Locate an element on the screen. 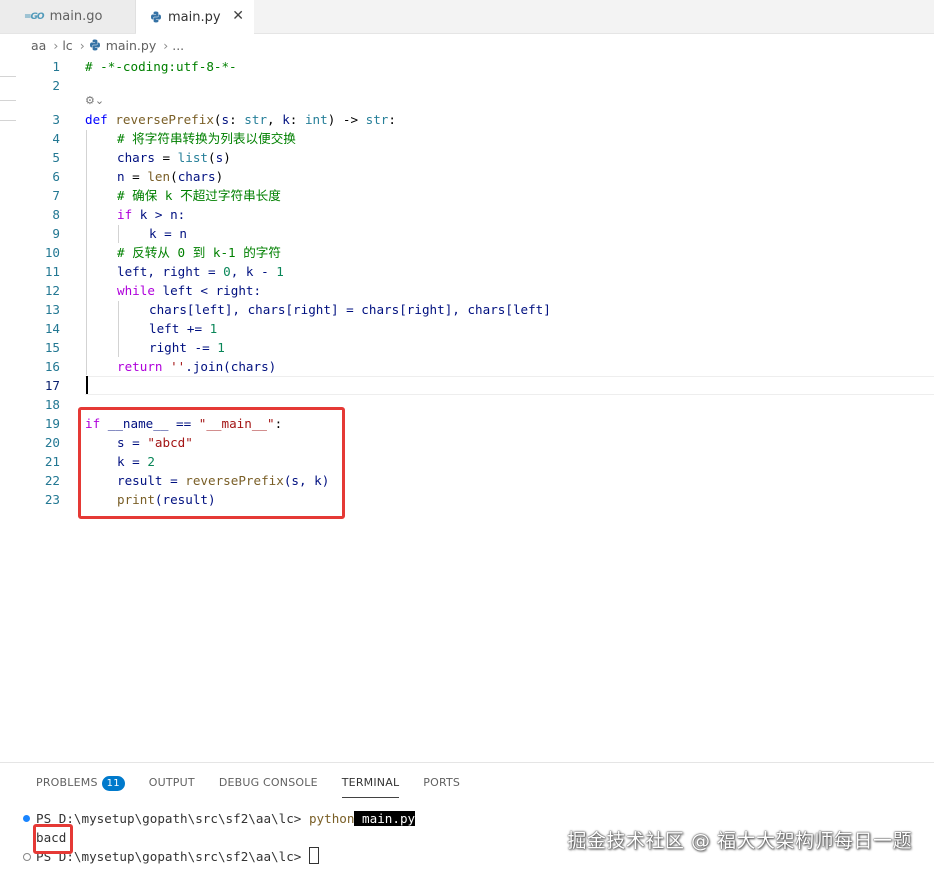  editor-tab-bar: =GO main.go main.py ✕ is located at coordinates (467, 17).